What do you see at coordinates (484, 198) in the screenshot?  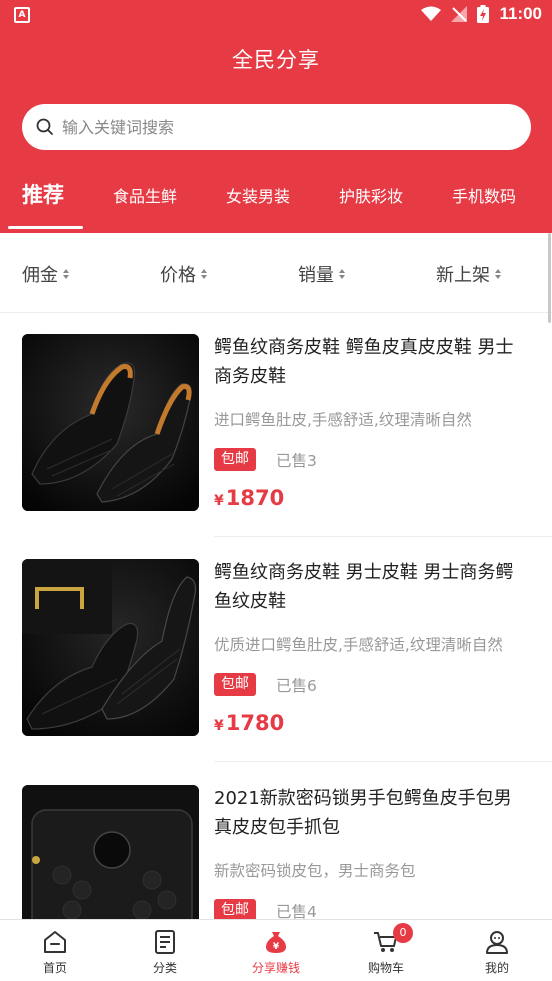 I see `tab-digital: 手机数码` at bounding box center [484, 198].